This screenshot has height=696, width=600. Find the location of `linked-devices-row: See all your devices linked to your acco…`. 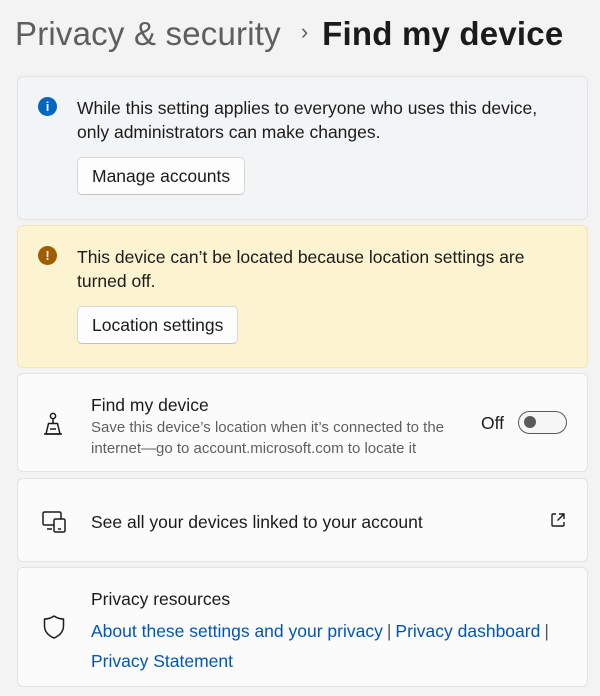

linked-devices-row: See all your devices linked to your acco… is located at coordinates (302, 520).